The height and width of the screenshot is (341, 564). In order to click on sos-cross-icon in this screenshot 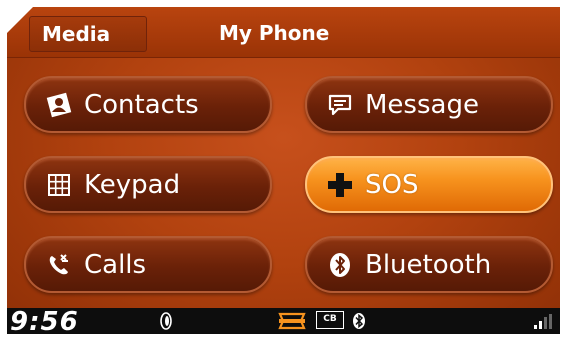, I will do `click(340, 185)`.